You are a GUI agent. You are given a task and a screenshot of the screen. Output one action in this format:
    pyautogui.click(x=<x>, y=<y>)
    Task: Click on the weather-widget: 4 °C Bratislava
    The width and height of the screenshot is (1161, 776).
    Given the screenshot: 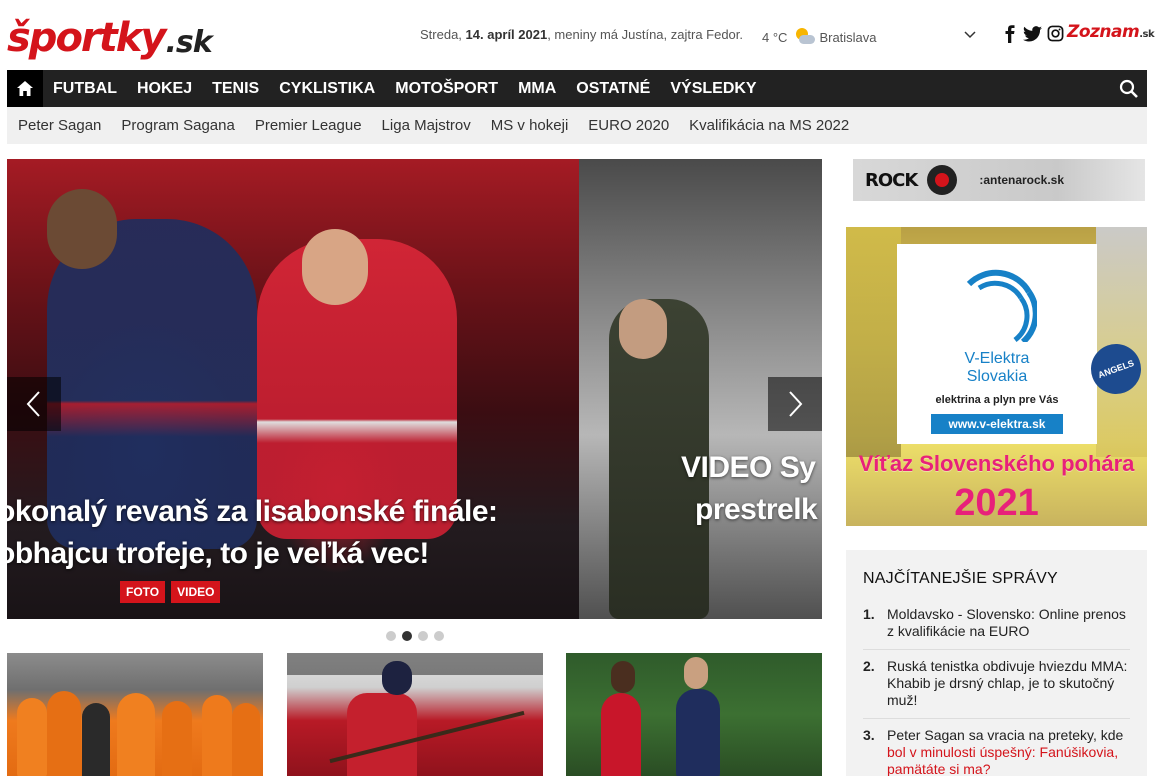 What is the action you would take?
    pyautogui.click(x=819, y=37)
    